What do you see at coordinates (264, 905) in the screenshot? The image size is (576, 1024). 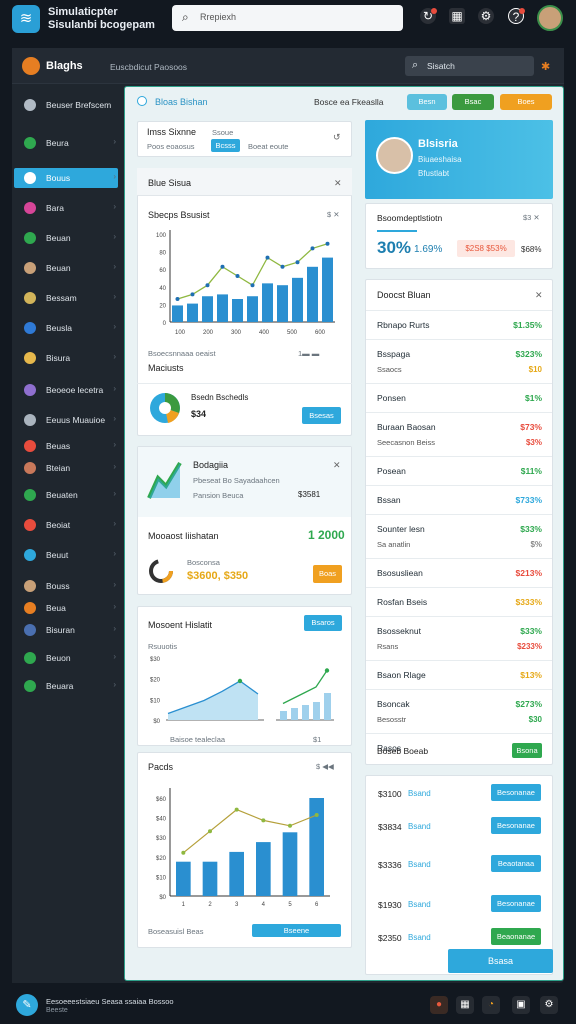 I see `x-tick-label: 4` at bounding box center [264, 905].